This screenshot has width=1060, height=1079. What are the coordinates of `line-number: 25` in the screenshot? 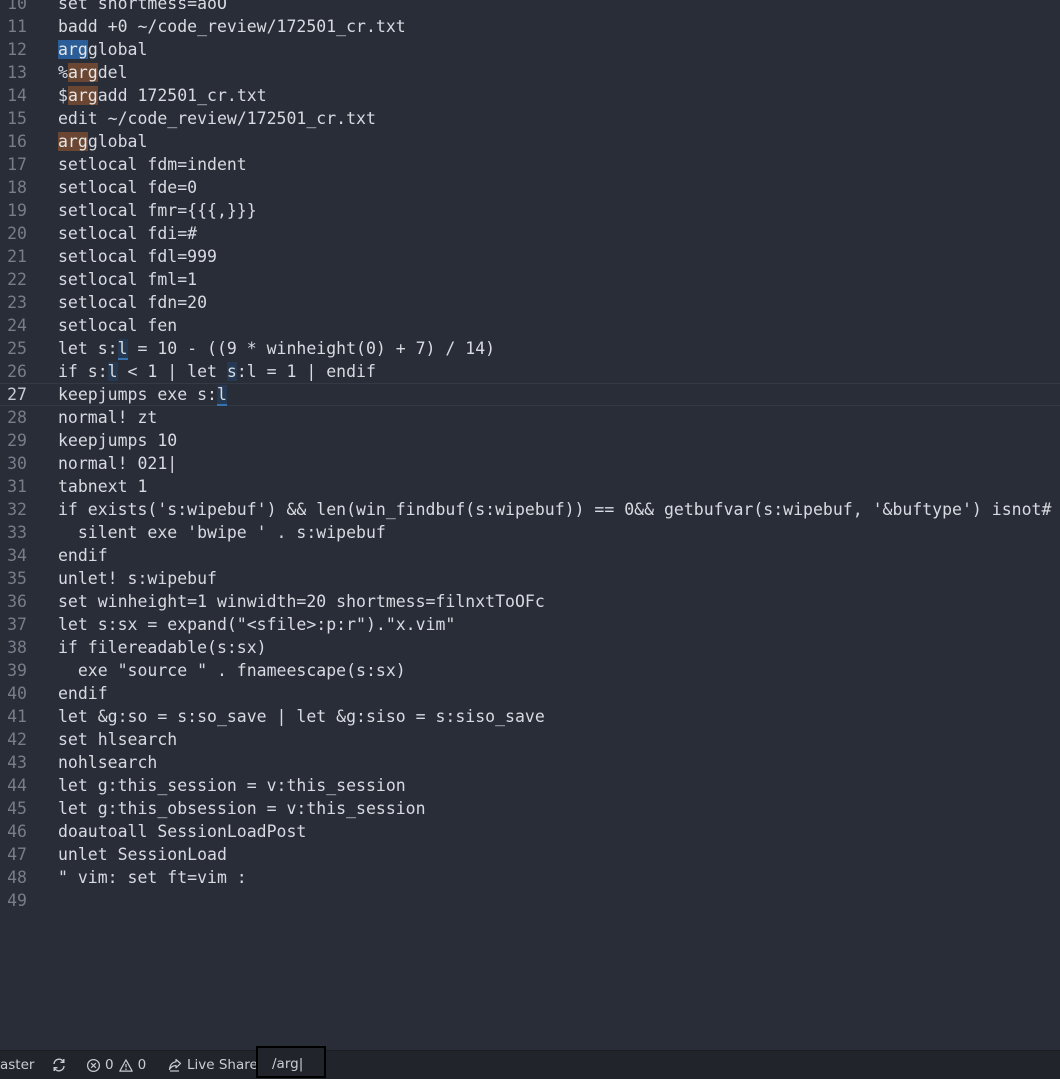 It's located at (17, 348).